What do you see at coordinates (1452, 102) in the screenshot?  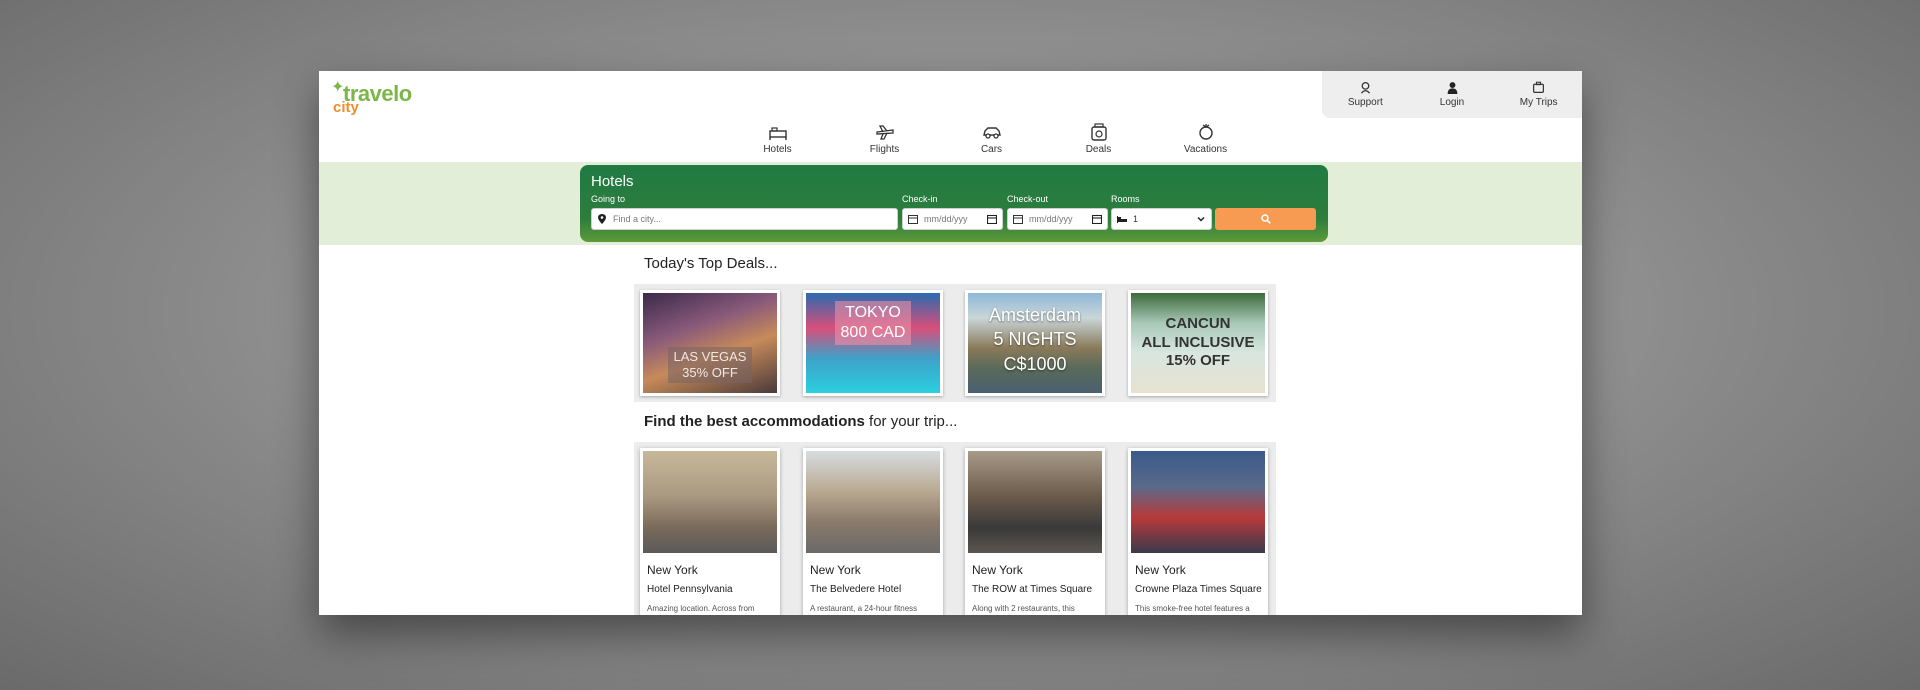 I see `login-label: Login` at bounding box center [1452, 102].